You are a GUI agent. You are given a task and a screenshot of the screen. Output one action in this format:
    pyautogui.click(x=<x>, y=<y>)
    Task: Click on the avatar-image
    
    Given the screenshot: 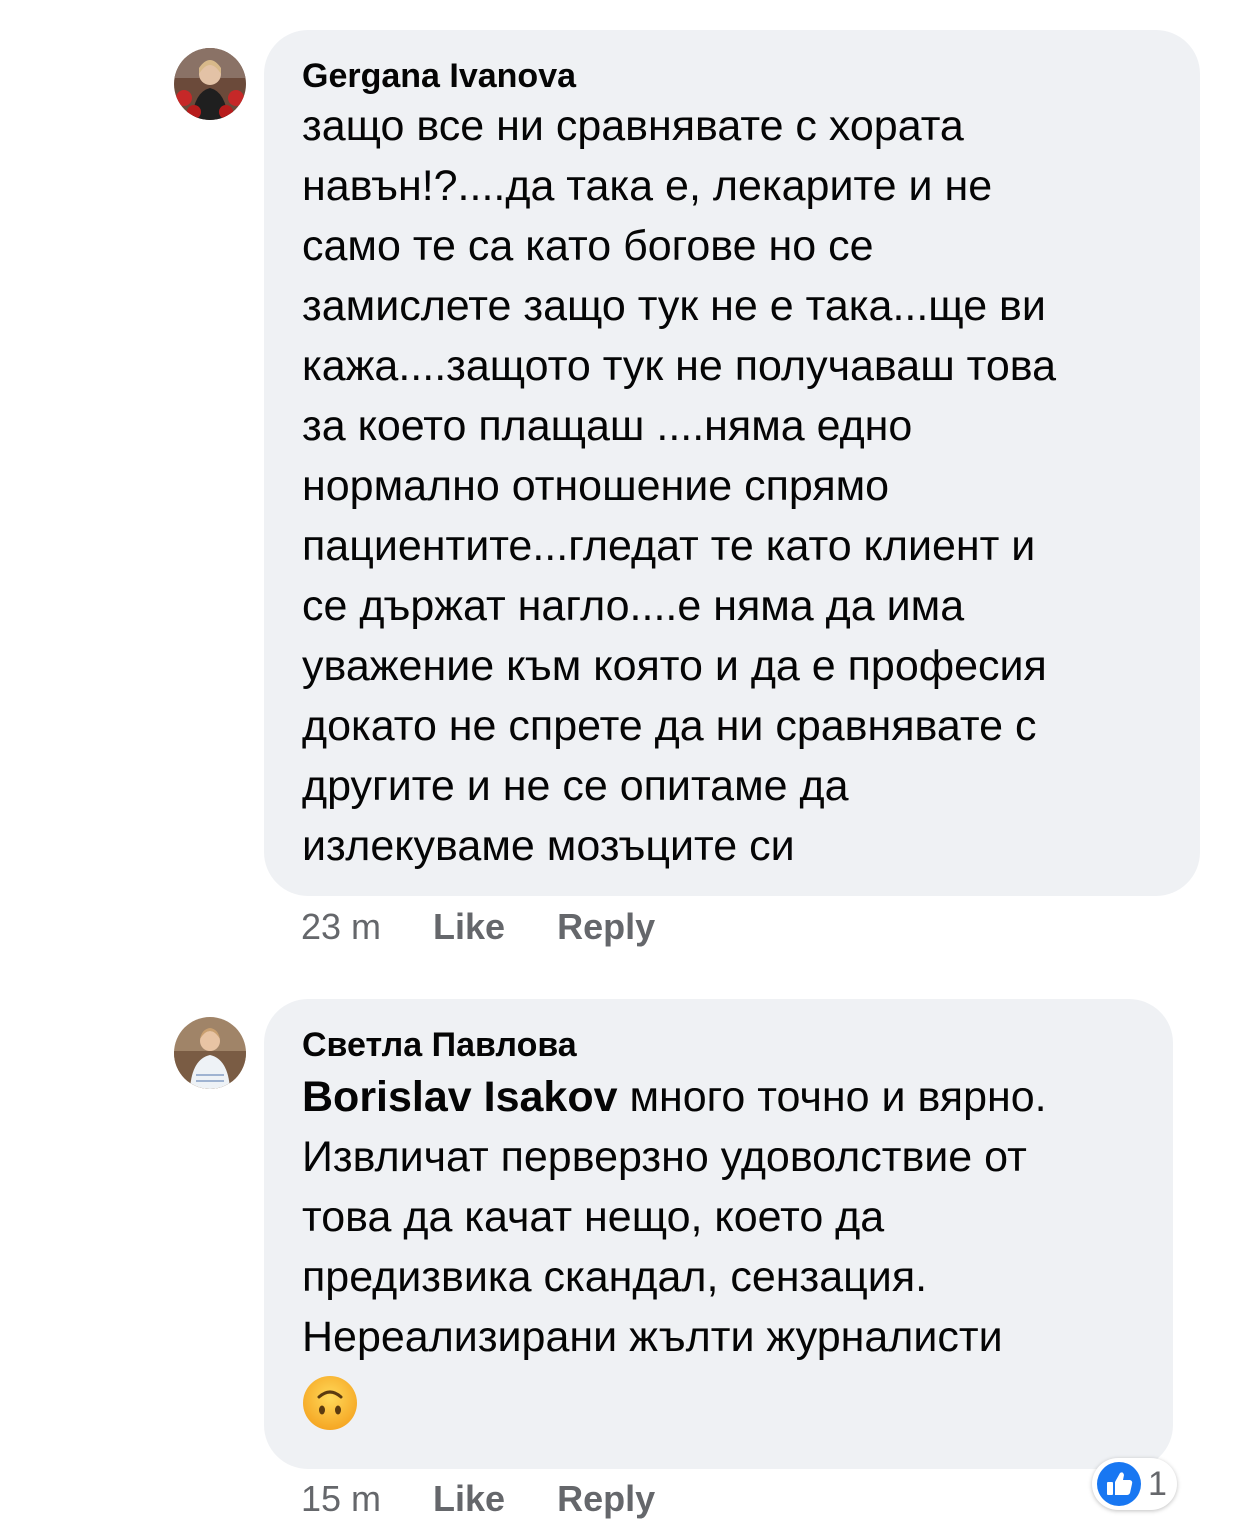 What is the action you would take?
    pyautogui.click(x=210, y=1053)
    